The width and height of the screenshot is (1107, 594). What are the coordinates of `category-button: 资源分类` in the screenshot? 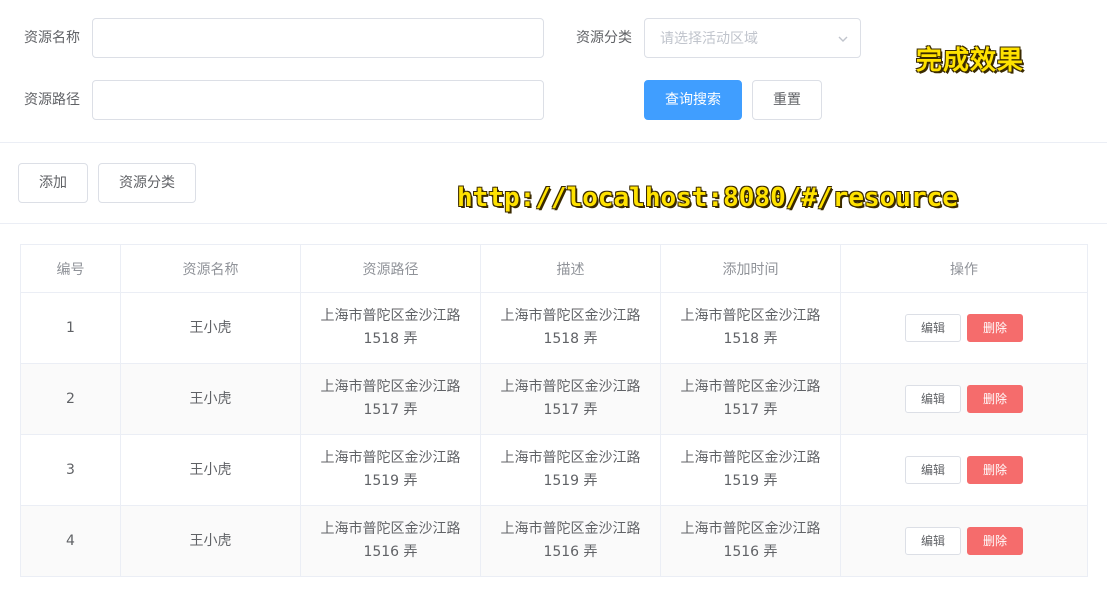 It's located at (147, 183).